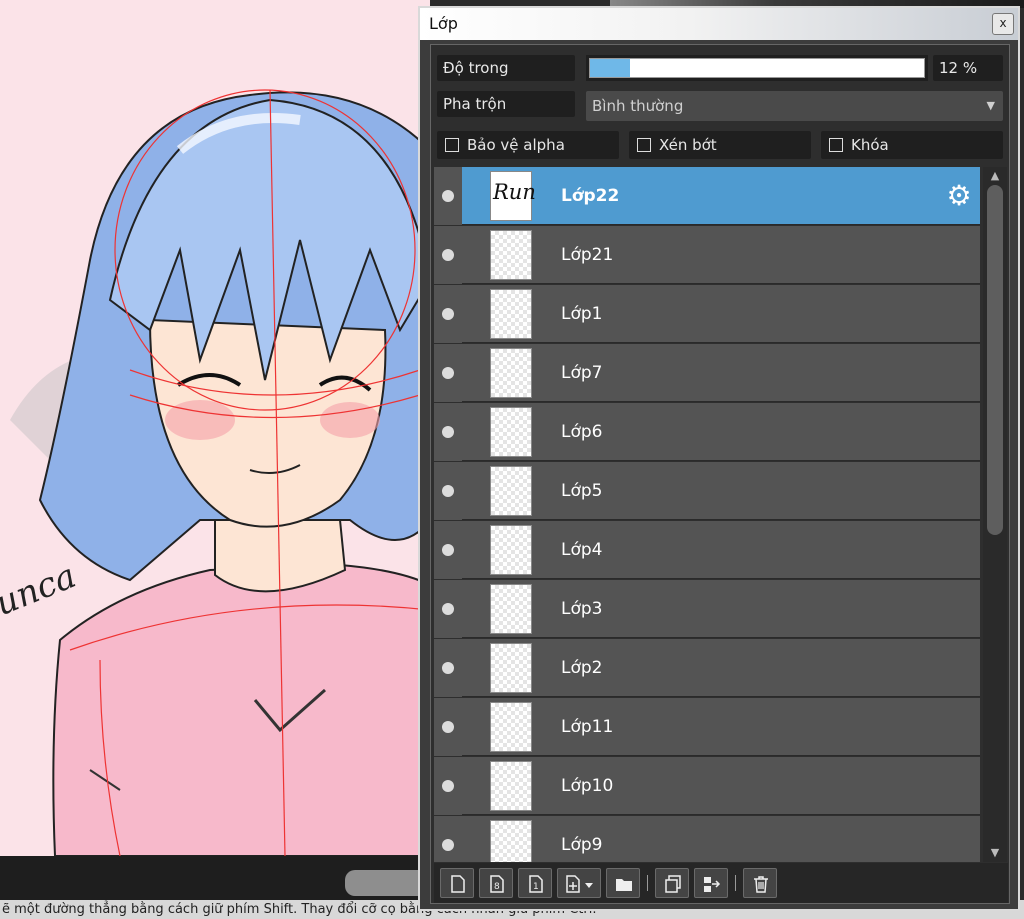 This screenshot has width=1024, height=919. I want to click on new-8bit-layer-icon: 8, so click(497, 884).